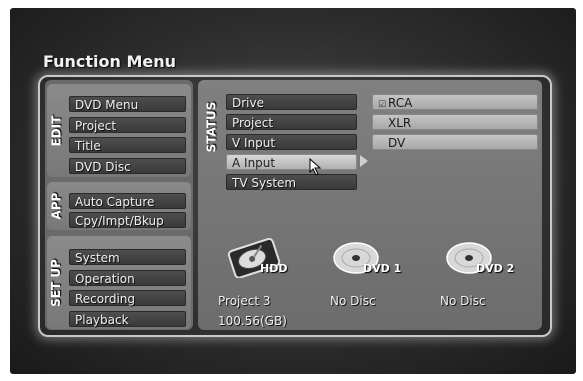 The height and width of the screenshot is (381, 583). What do you see at coordinates (127, 257) in the screenshot?
I see `system-button: System` at bounding box center [127, 257].